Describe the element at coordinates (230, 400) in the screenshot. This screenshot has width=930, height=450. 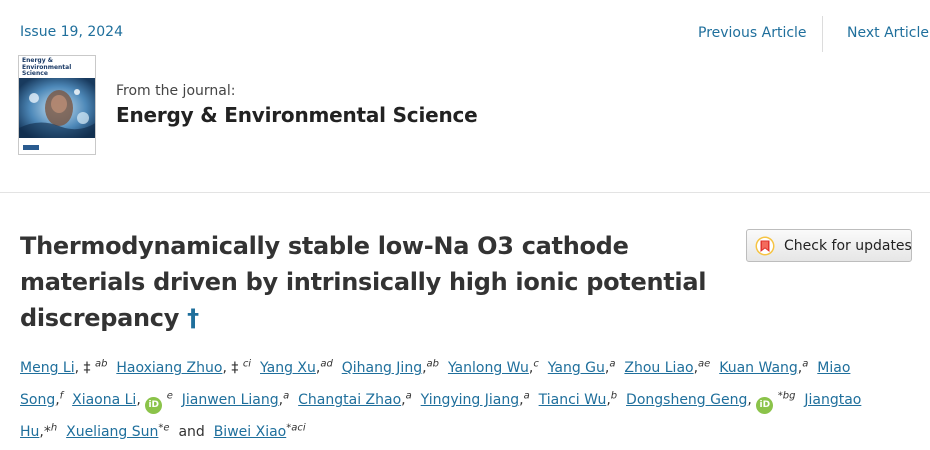
I see `author-link: Jianwen Liang` at that location.